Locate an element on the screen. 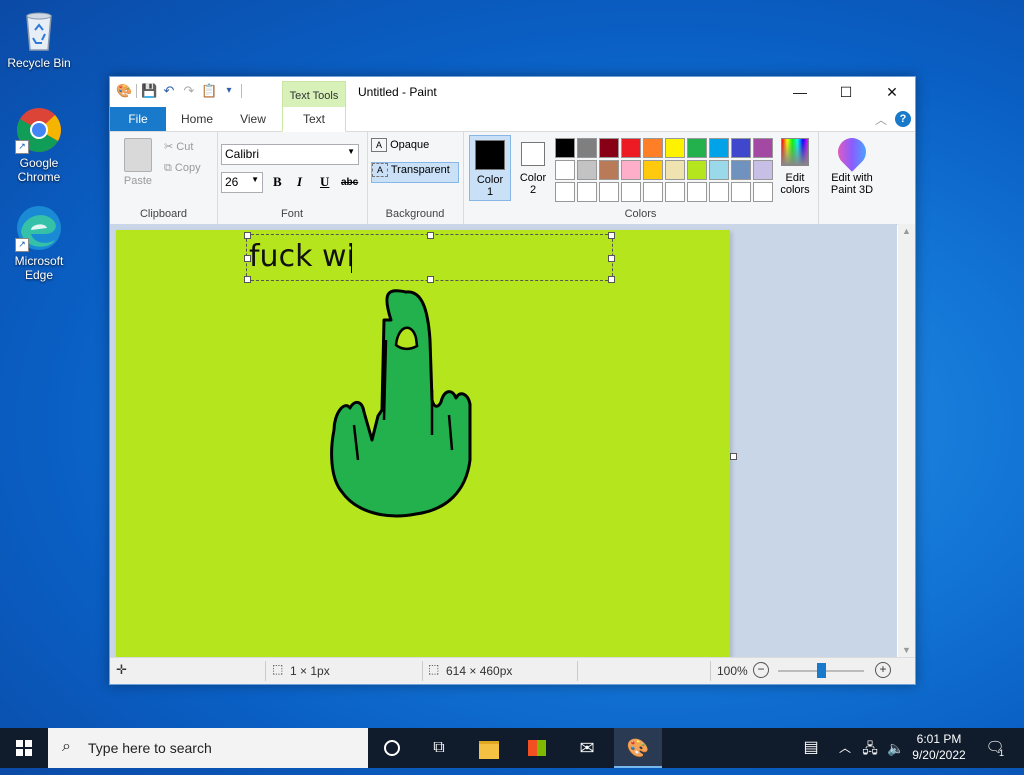 The image size is (1024, 775). help-icon: ? is located at coordinates (903, 119).